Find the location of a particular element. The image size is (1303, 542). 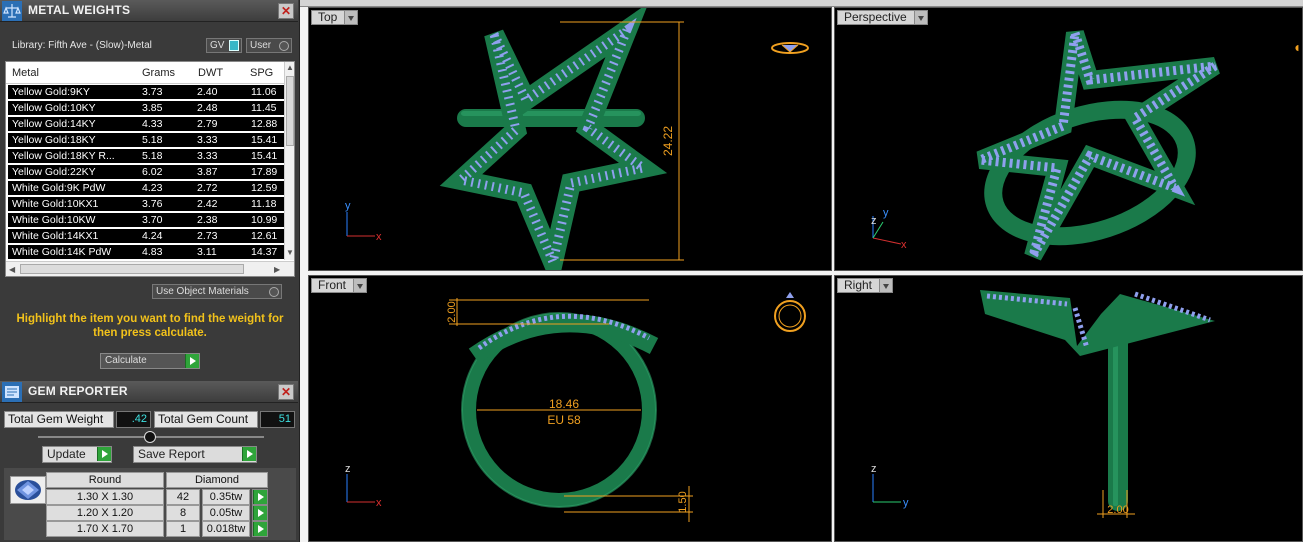

metal-cell: 15.41 is located at coordinates (264, 140).